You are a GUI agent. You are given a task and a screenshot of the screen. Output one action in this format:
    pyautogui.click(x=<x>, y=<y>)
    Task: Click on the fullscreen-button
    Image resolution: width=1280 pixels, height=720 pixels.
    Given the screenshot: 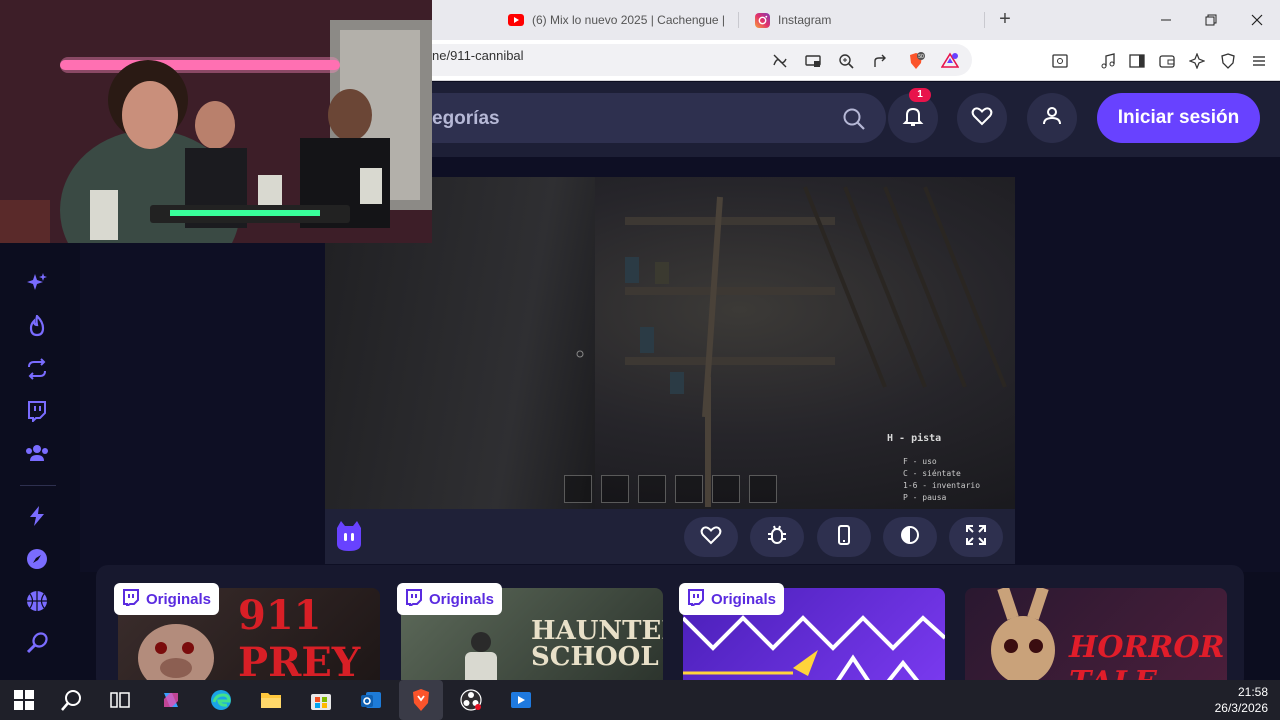 What is the action you would take?
    pyautogui.click(x=976, y=537)
    